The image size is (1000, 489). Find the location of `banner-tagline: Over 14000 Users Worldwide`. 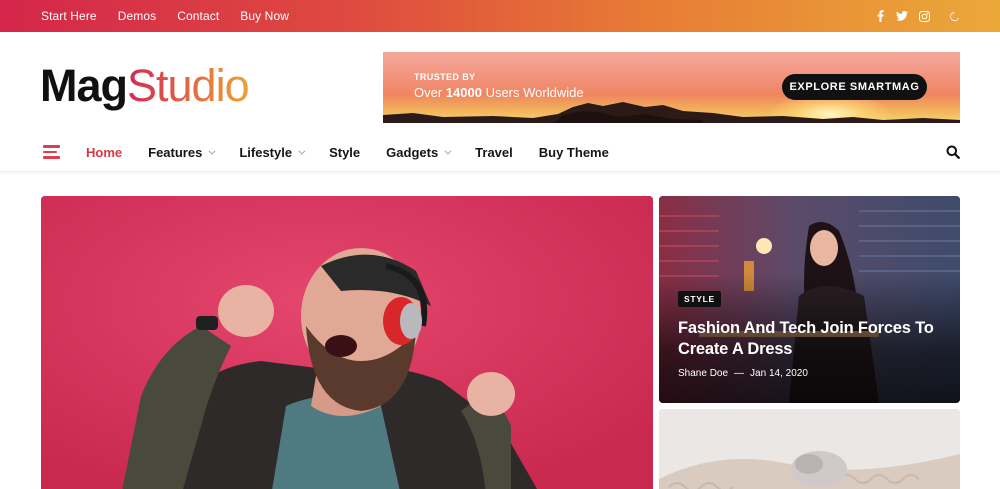

banner-tagline: Over 14000 Users Worldwide is located at coordinates (499, 92).